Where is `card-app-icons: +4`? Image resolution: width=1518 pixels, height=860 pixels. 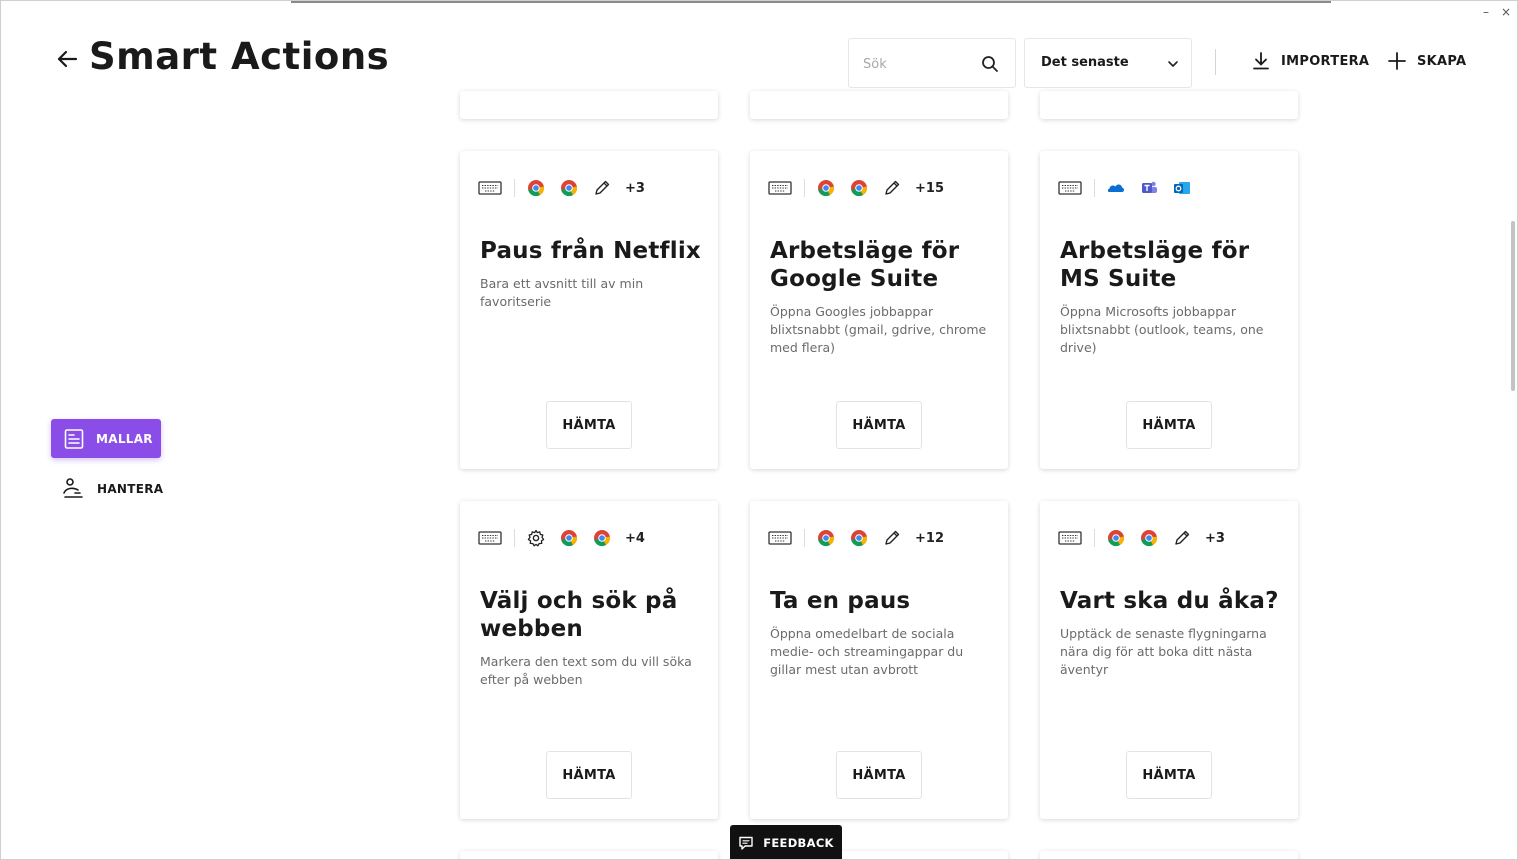
card-app-icons: +4 is located at coordinates (561, 538).